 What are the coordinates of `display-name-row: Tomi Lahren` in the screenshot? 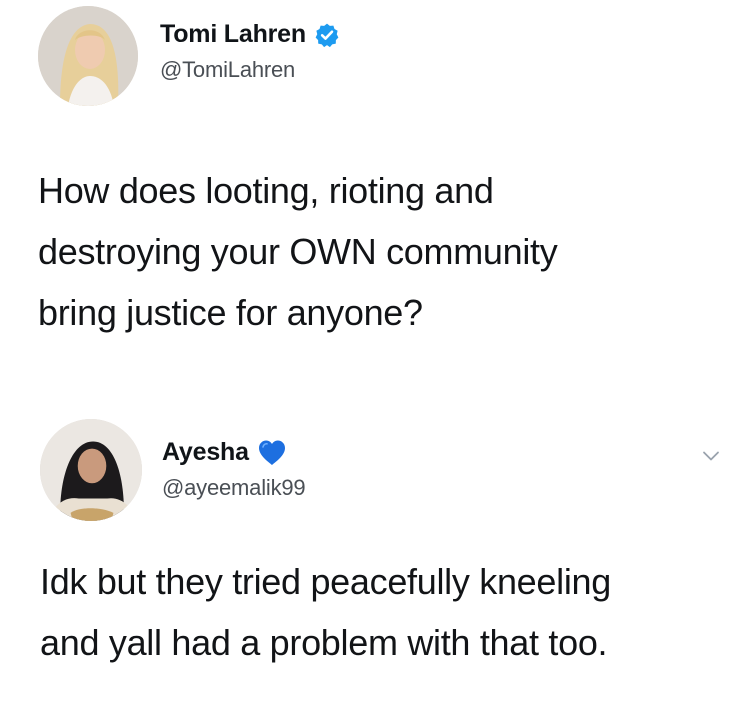 It's located at (250, 34).